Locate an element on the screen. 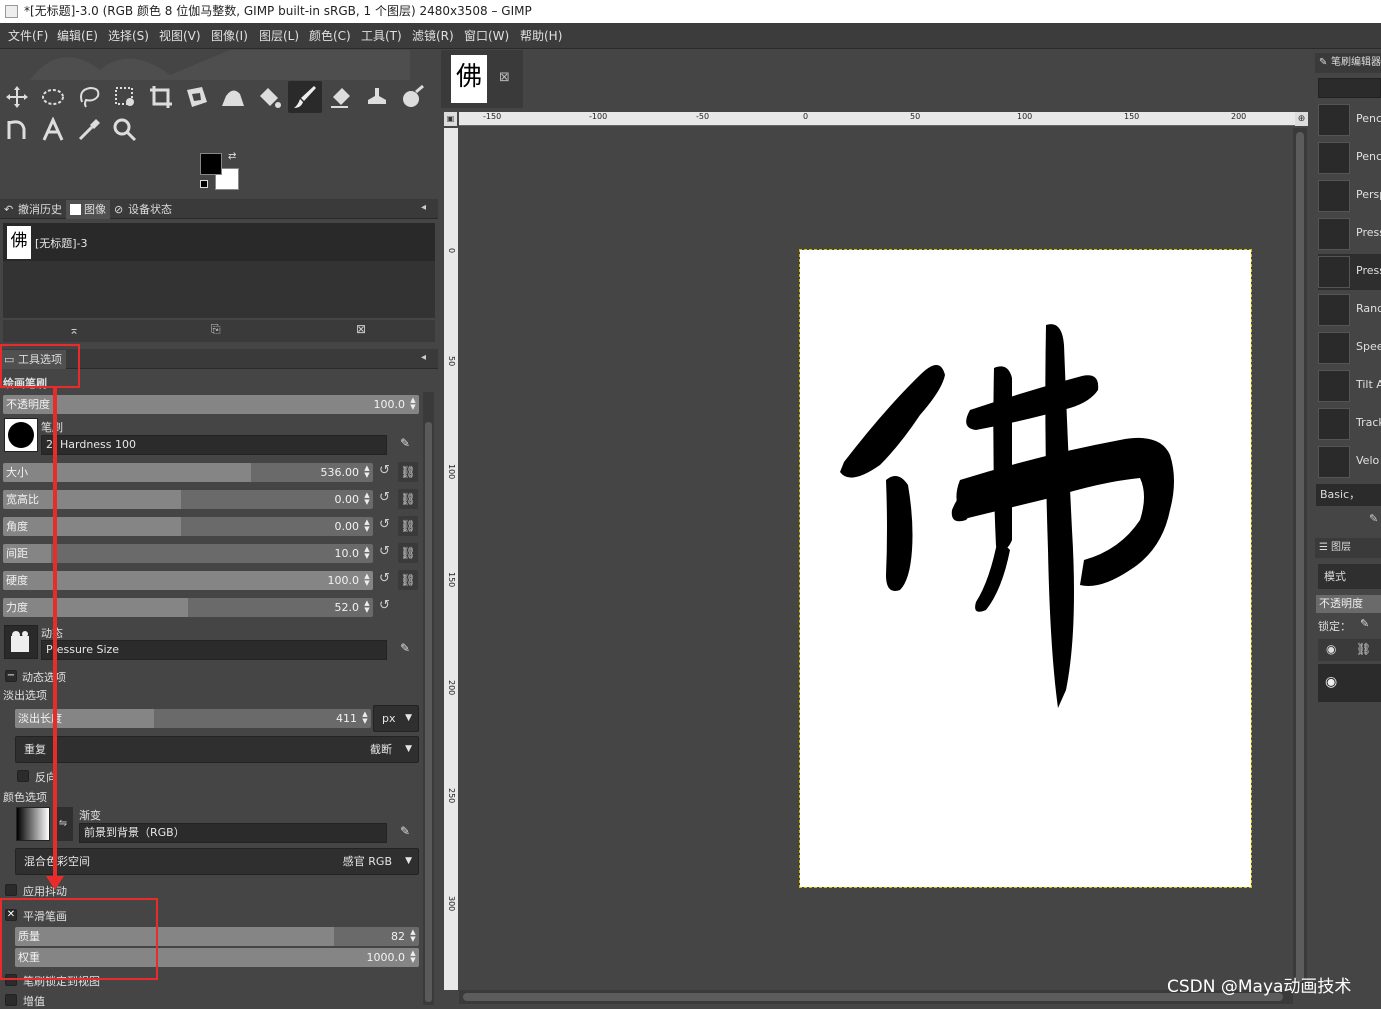 The height and width of the screenshot is (1009, 1381). image-tab: 佛 ⊠ is located at coordinates (482, 79).